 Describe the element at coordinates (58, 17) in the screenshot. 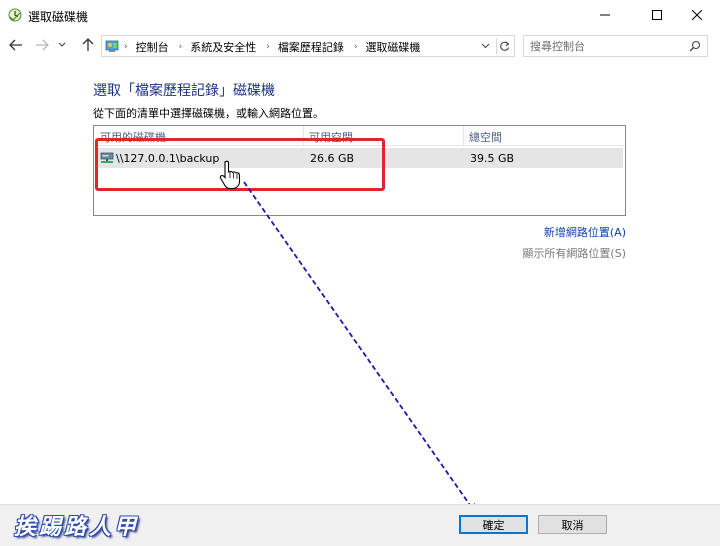

I see `window-title: 選取磁碟機` at that location.